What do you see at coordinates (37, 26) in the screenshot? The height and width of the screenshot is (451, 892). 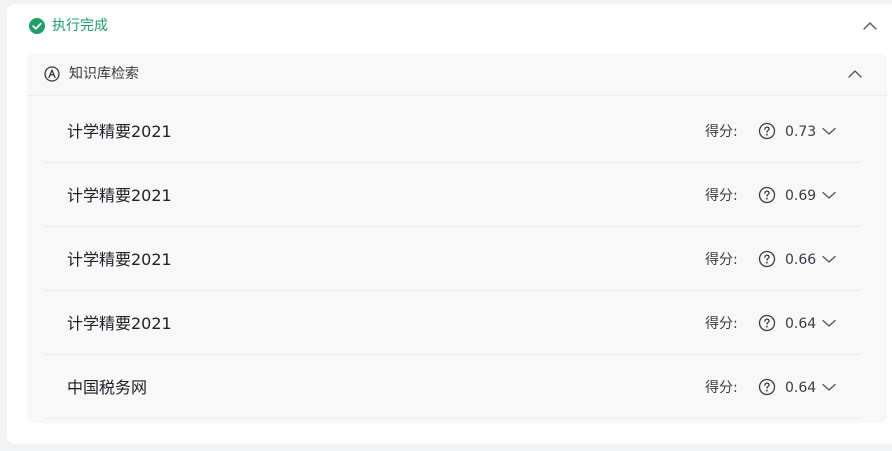 I see `check-circle-icon` at bounding box center [37, 26].